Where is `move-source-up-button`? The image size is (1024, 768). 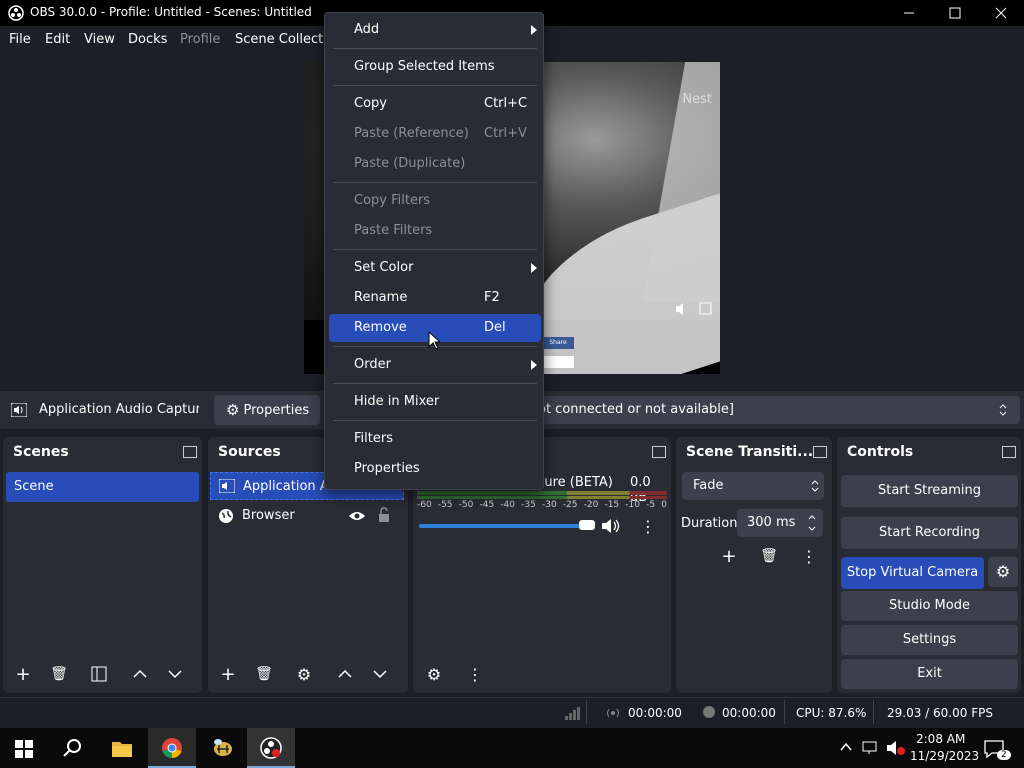
move-source-up-button is located at coordinates (345, 674).